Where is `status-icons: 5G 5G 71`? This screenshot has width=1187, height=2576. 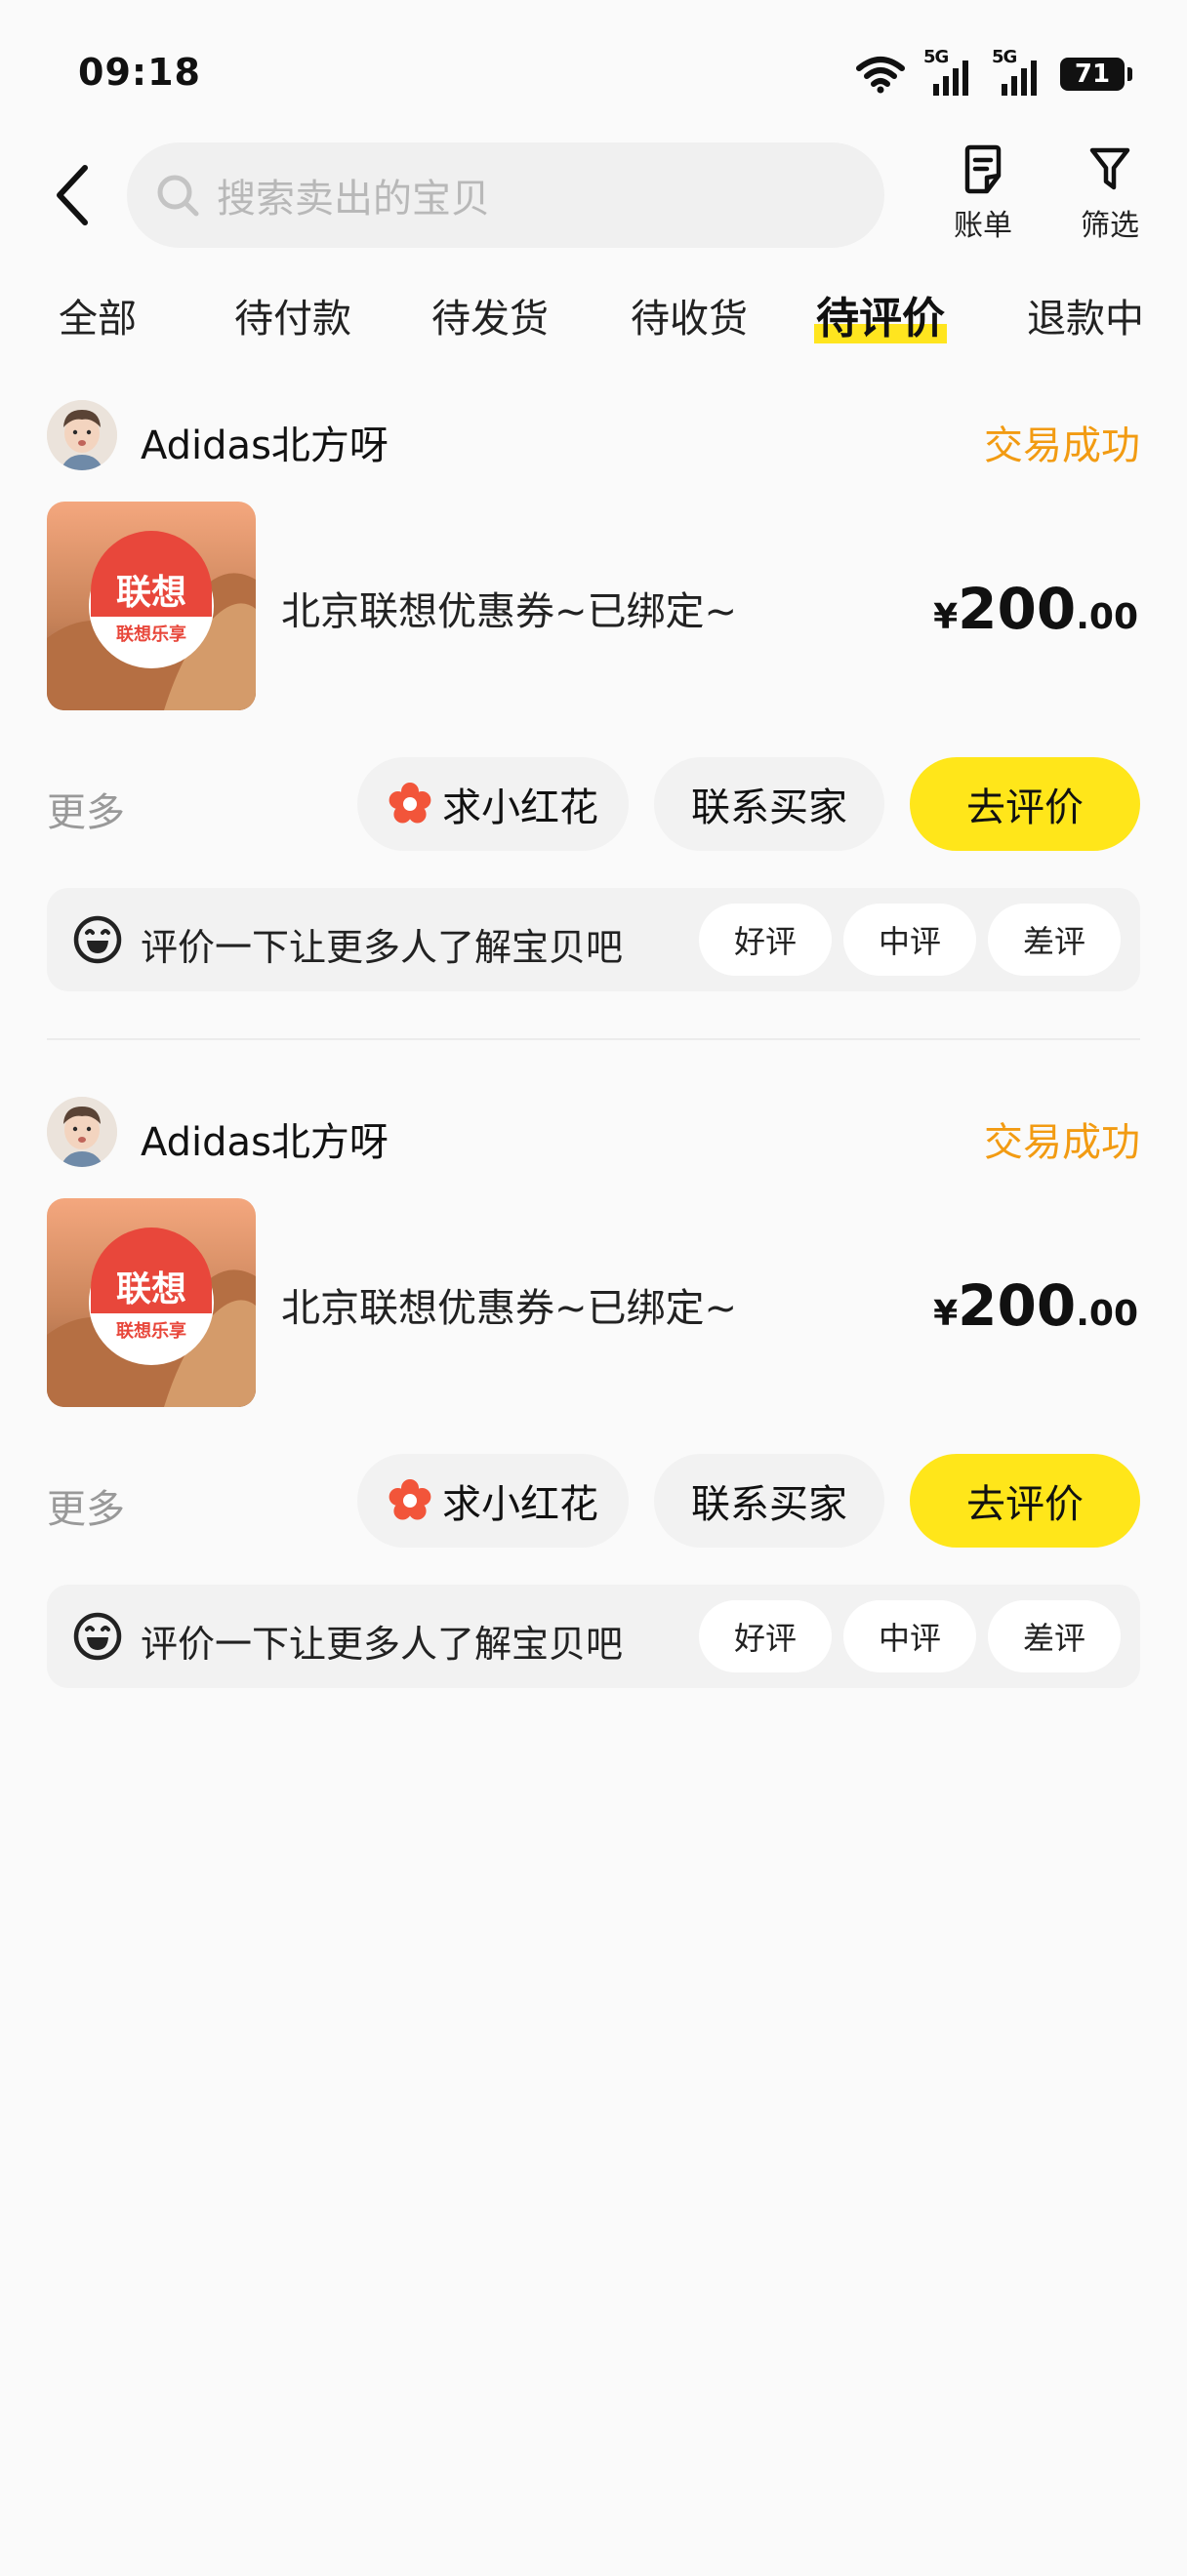
status-icons: 5G 5G 71 is located at coordinates (993, 71).